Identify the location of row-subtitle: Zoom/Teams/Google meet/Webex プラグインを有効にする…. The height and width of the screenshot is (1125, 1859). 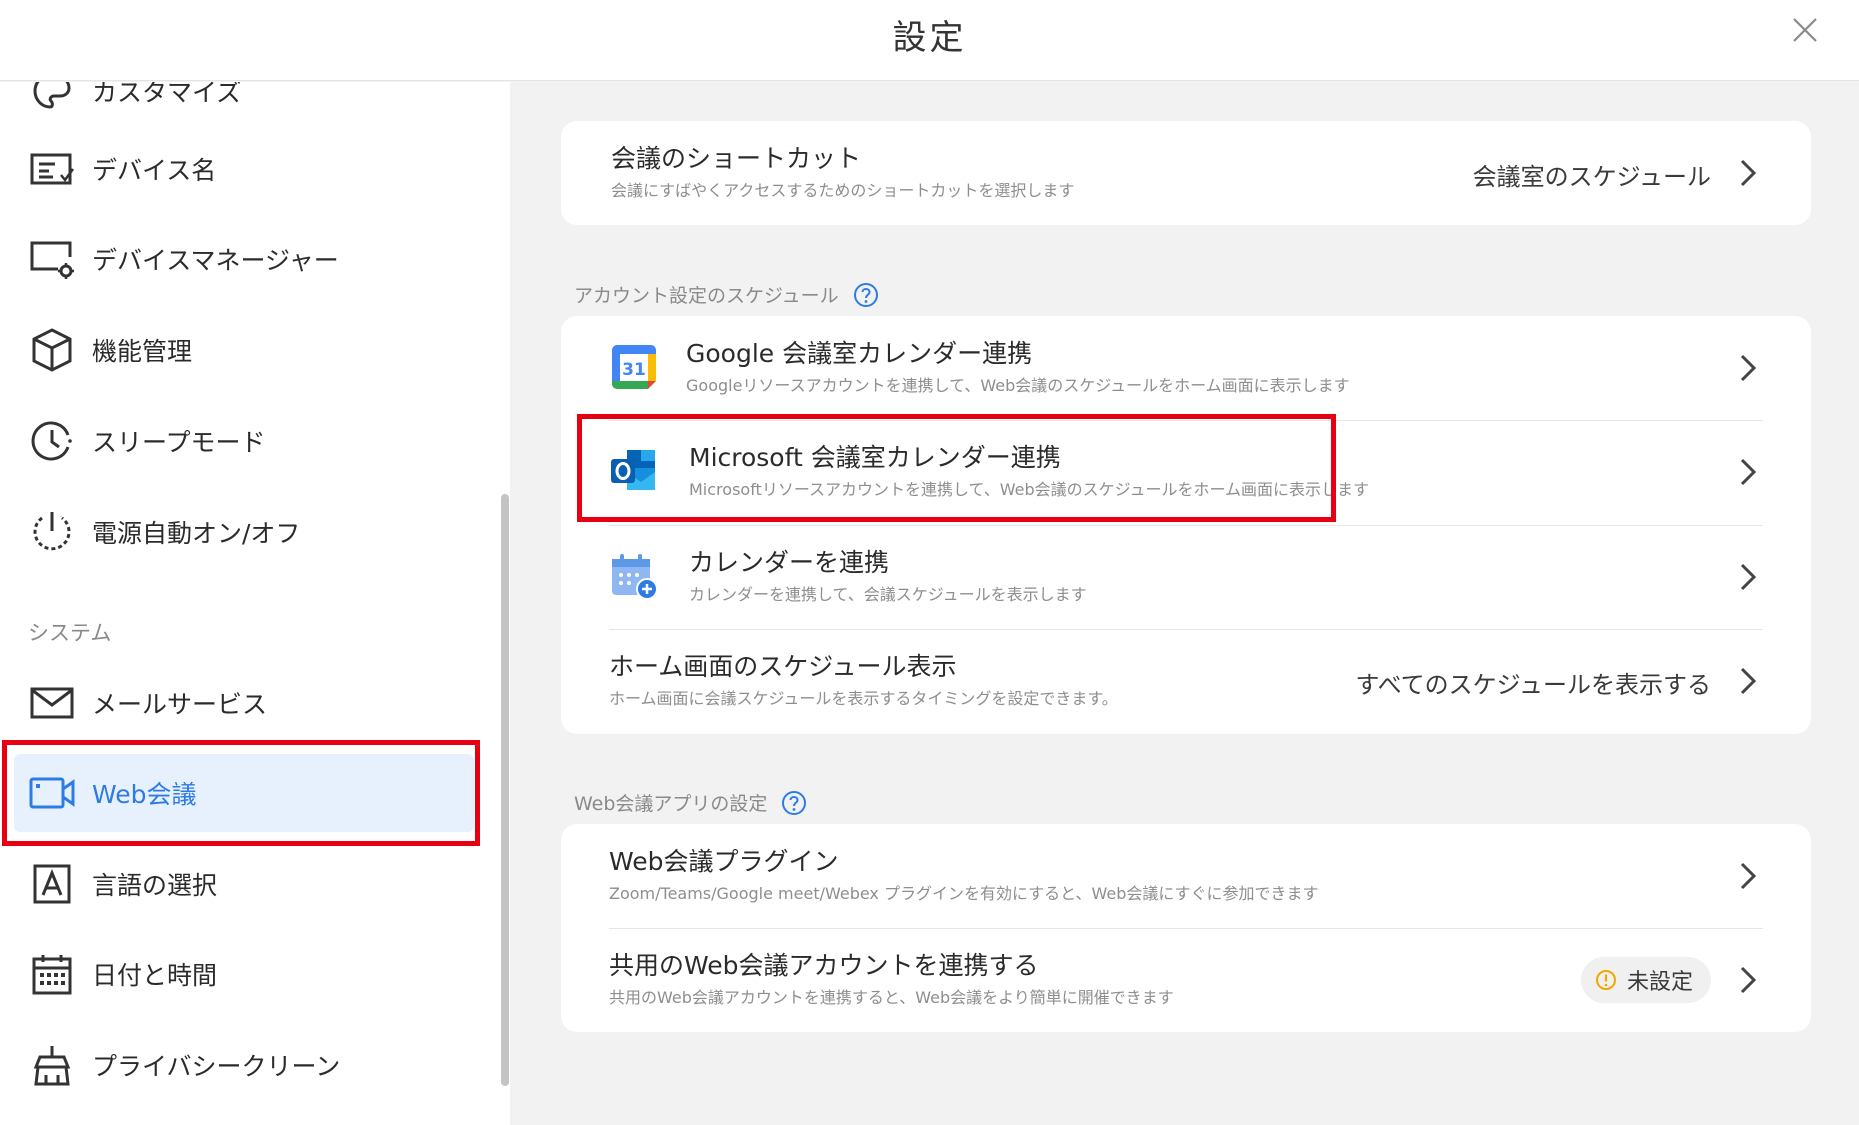
(964, 893).